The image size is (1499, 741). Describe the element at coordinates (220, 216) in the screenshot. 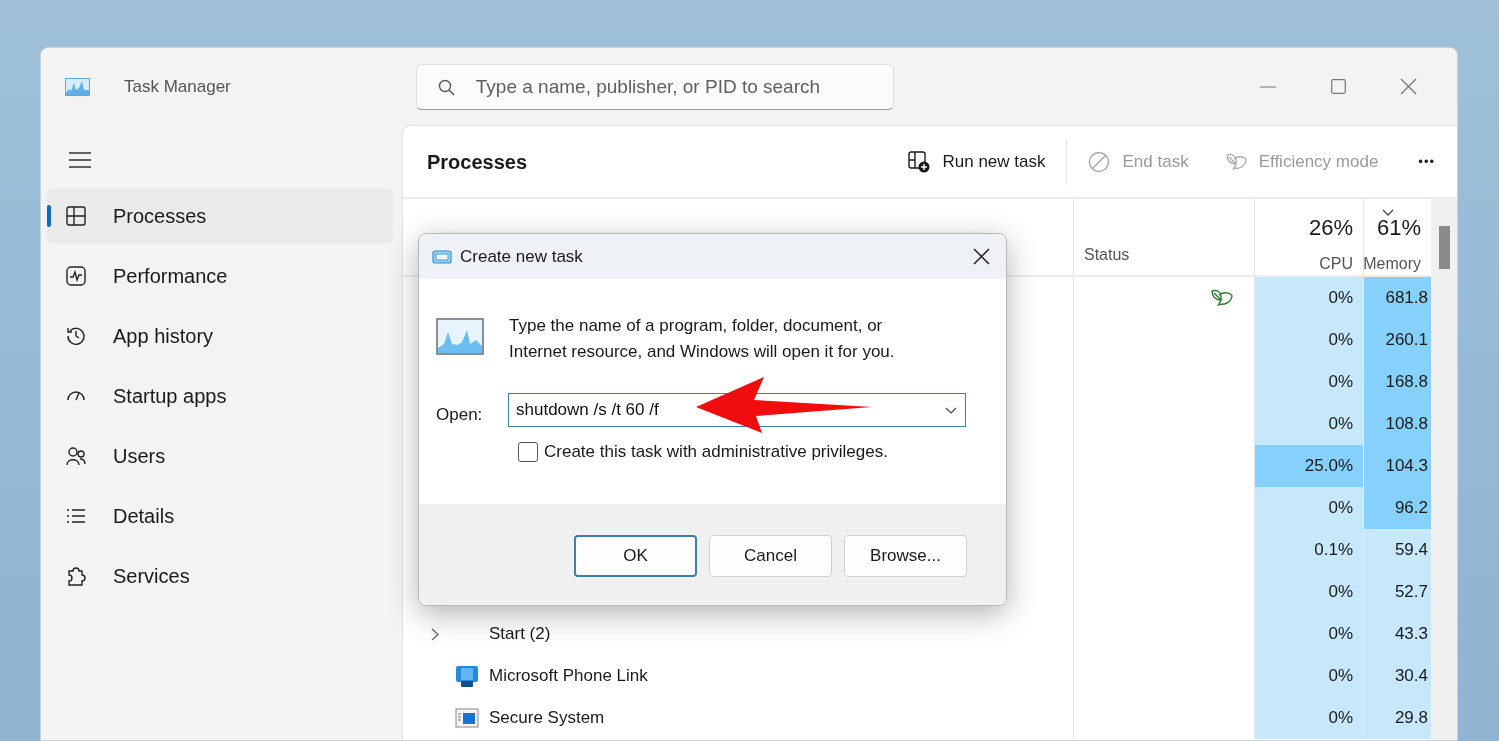

I see `sidebar-item: Processes` at that location.